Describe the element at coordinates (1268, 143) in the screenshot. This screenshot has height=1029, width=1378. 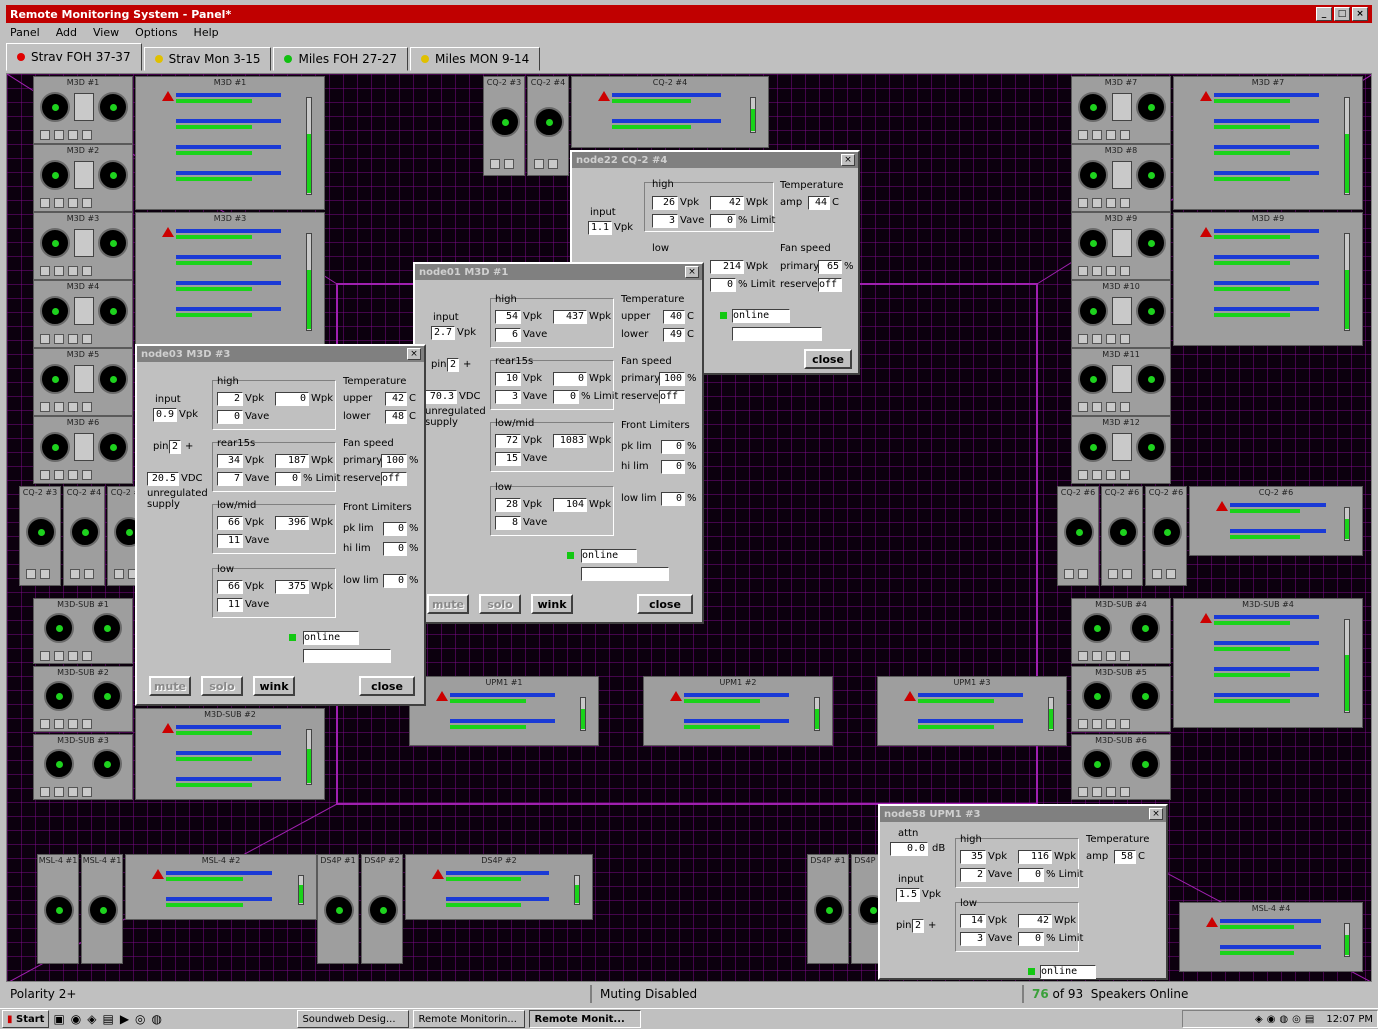
I see `amp-panel-tile: M3D #7` at that location.